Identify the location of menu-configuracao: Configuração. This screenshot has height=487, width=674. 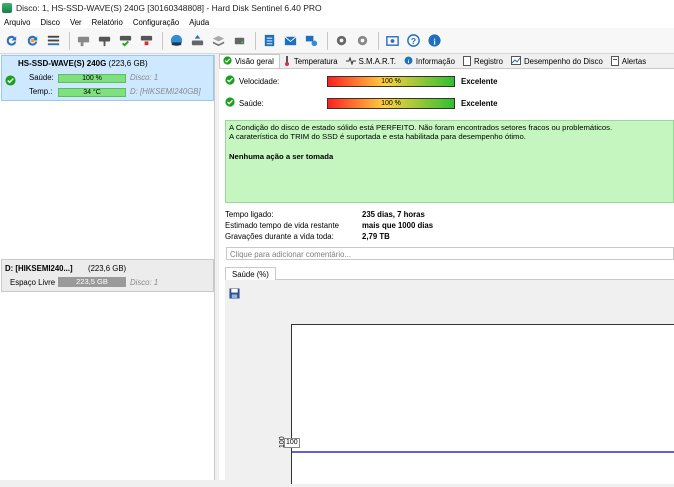
(157, 22).